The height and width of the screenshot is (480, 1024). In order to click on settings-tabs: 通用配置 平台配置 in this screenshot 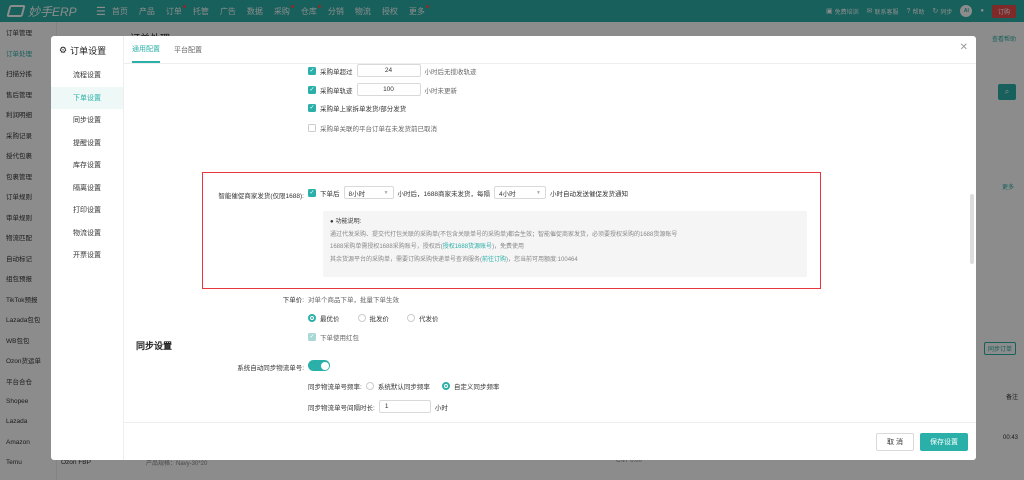, I will do `click(550, 50)`.